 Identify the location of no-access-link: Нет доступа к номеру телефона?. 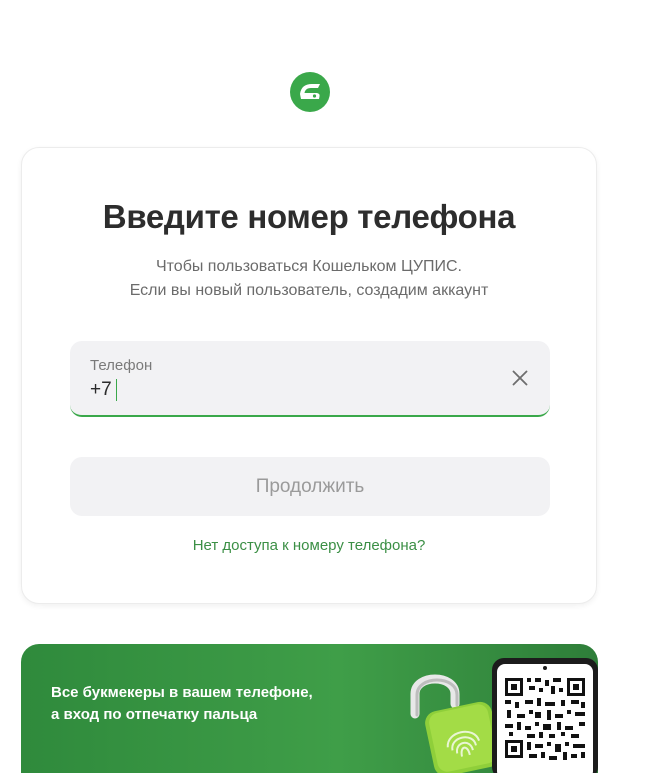
(309, 545).